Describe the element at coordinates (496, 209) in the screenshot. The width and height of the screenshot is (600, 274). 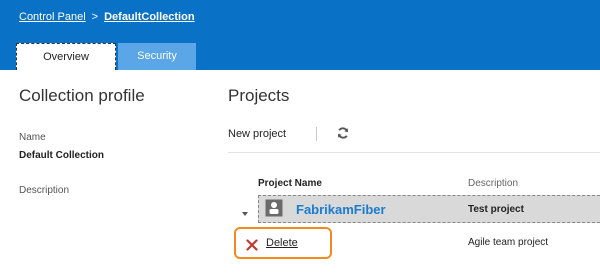
I see `project-description: Test project` at that location.